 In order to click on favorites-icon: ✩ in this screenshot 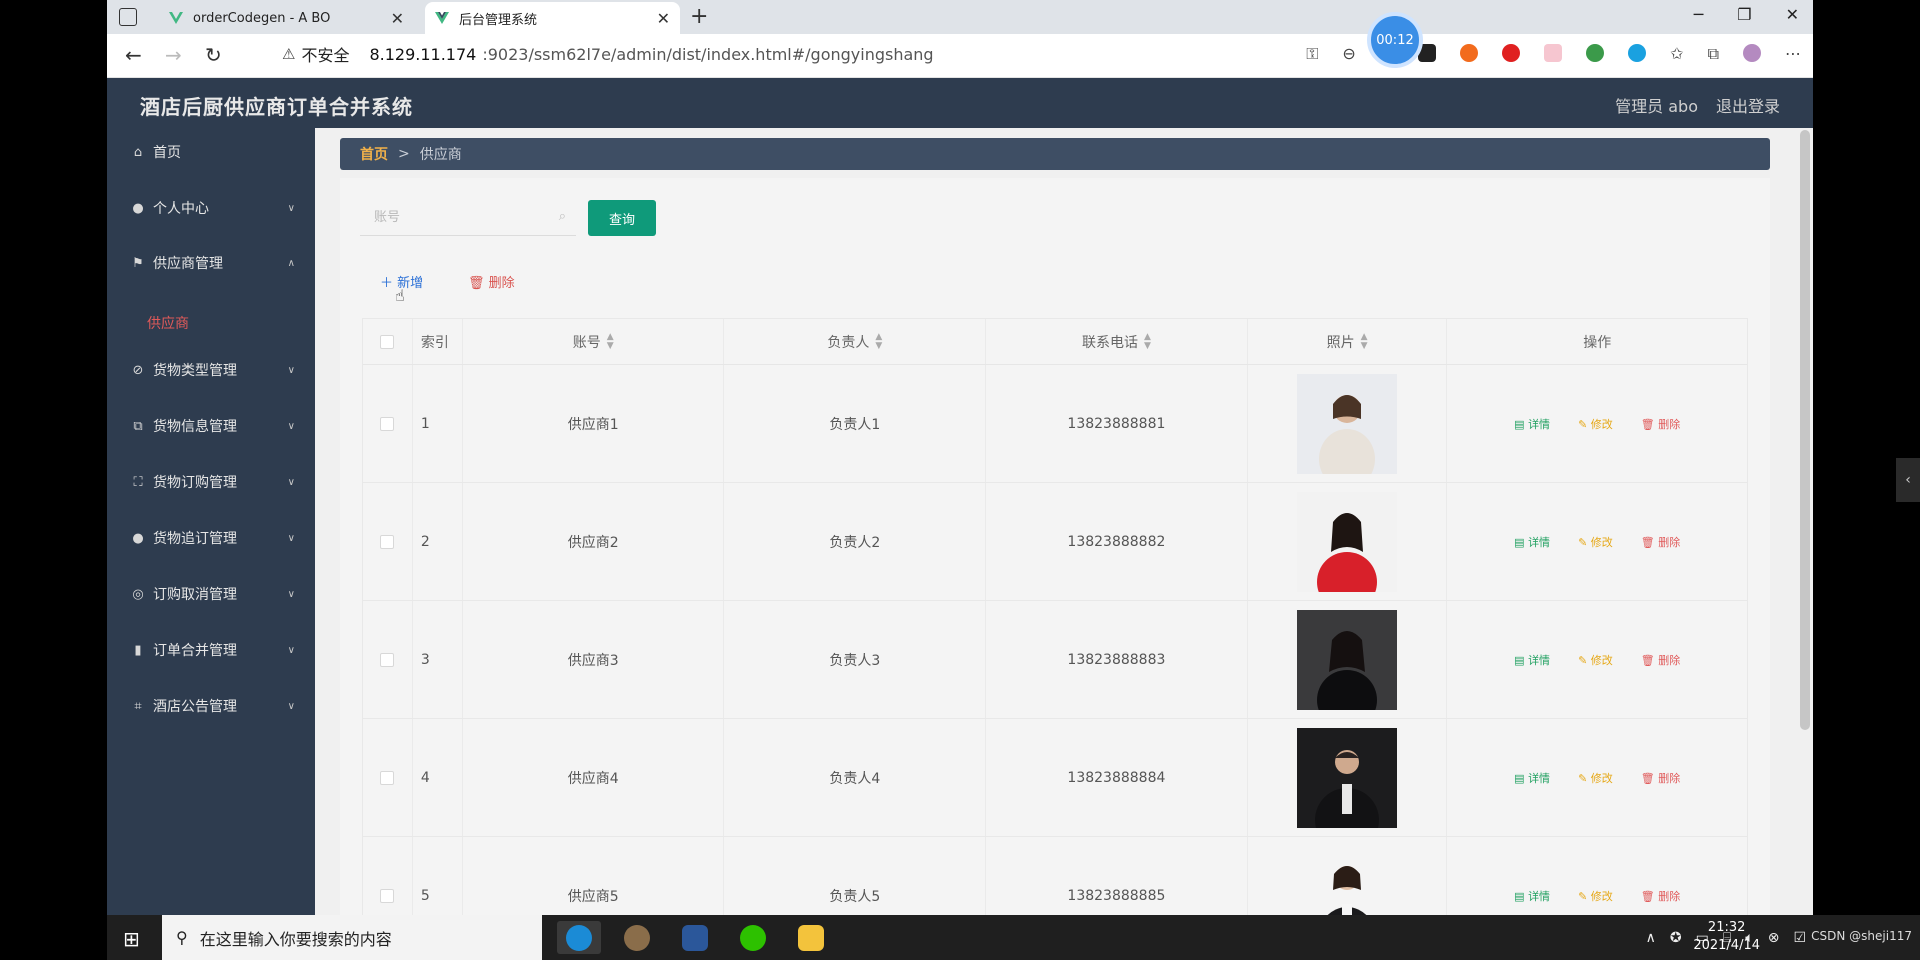, I will do `click(1676, 54)`.